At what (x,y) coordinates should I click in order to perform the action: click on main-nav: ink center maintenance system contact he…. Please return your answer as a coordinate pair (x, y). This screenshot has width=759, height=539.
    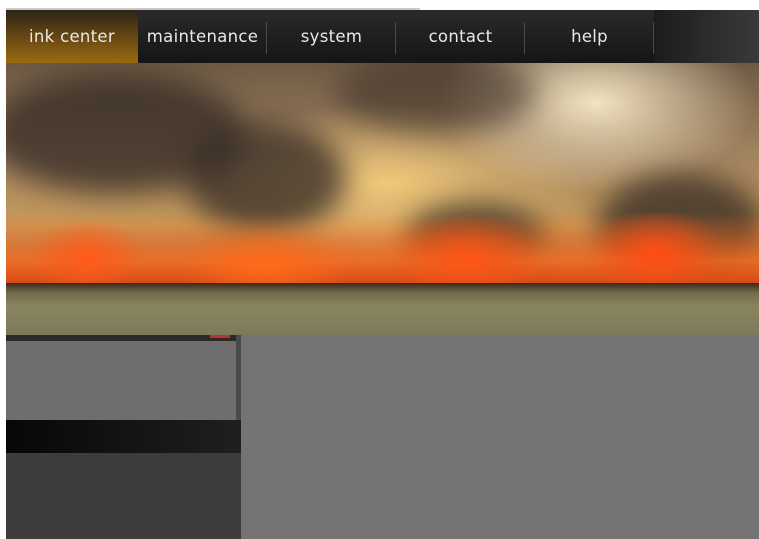
    Looking at the image, I should click on (382, 36).